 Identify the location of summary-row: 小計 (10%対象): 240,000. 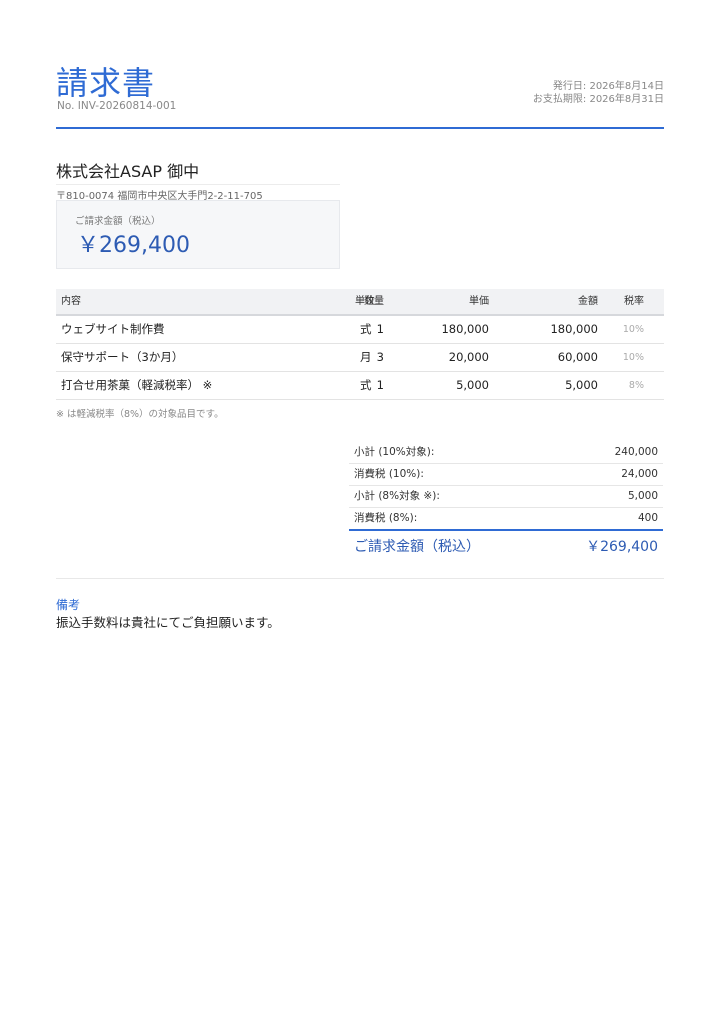
(506, 453).